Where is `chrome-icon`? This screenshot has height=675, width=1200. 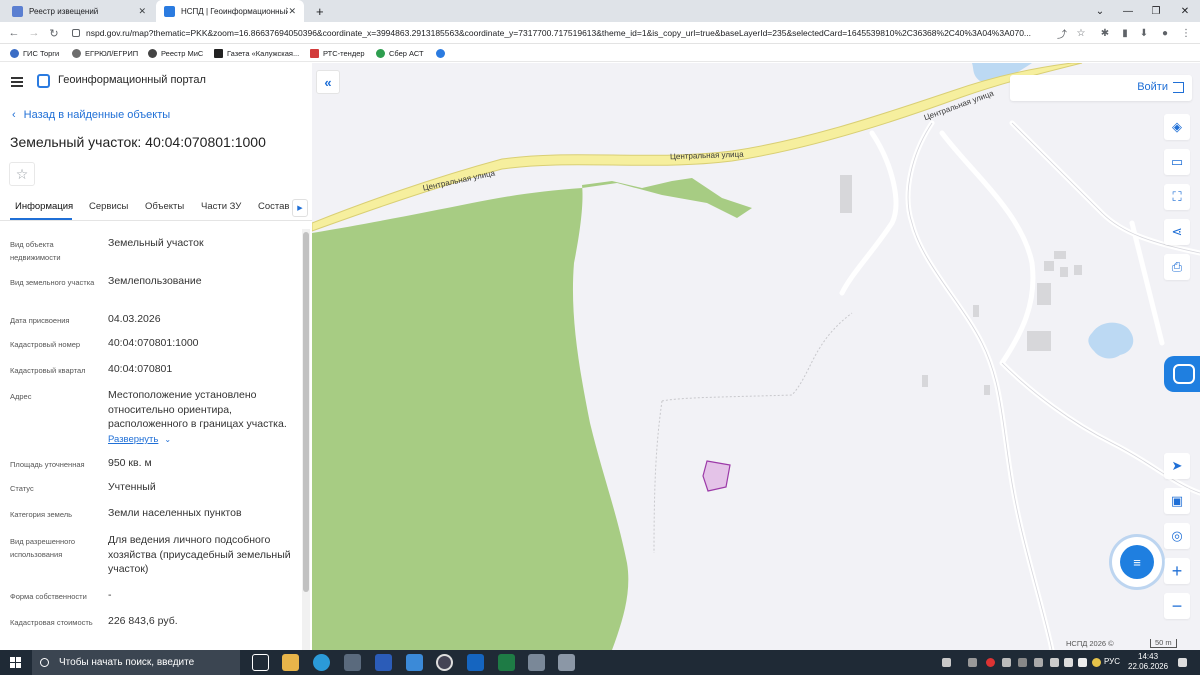
chrome-icon is located at coordinates (444, 662).